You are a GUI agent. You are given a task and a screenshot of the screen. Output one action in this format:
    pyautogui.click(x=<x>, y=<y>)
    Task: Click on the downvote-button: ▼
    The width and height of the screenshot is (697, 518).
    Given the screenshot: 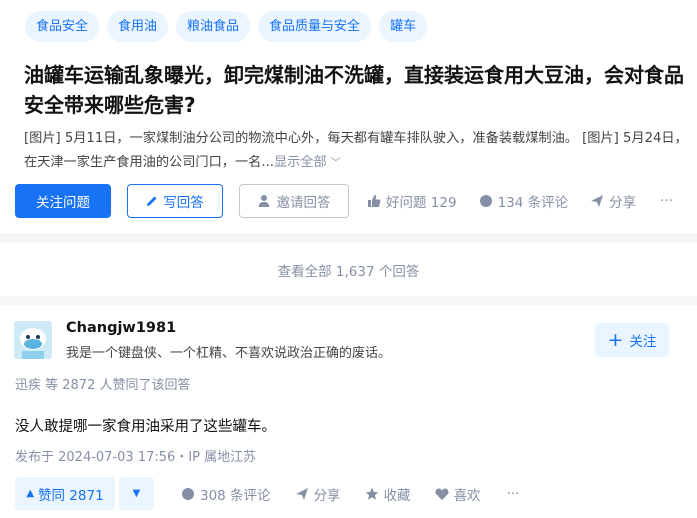 What is the action you would take?
    pyautogui.click(x=136, y=493)
    